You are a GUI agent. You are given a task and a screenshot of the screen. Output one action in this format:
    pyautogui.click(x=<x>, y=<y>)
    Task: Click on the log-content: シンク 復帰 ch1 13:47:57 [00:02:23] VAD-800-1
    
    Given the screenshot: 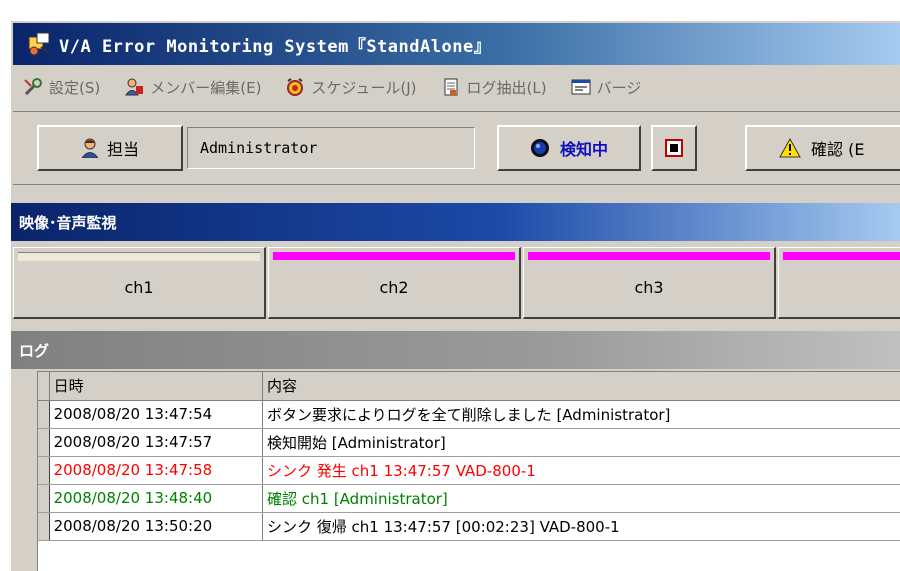 What is the action you would take?
    pyautogui.click(x=581, y=526)
    